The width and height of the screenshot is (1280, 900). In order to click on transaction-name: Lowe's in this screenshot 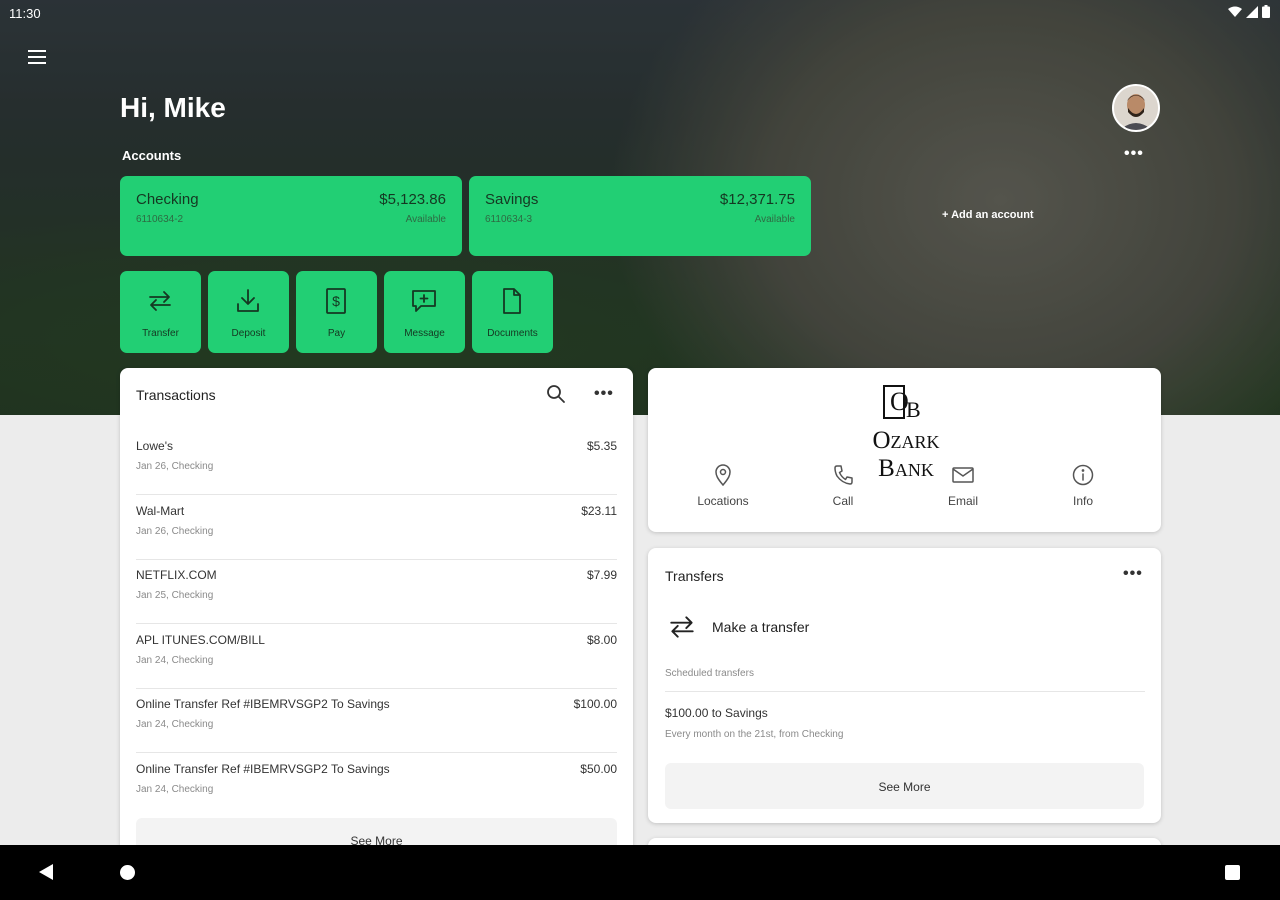, I will do `click(154, 446)`.